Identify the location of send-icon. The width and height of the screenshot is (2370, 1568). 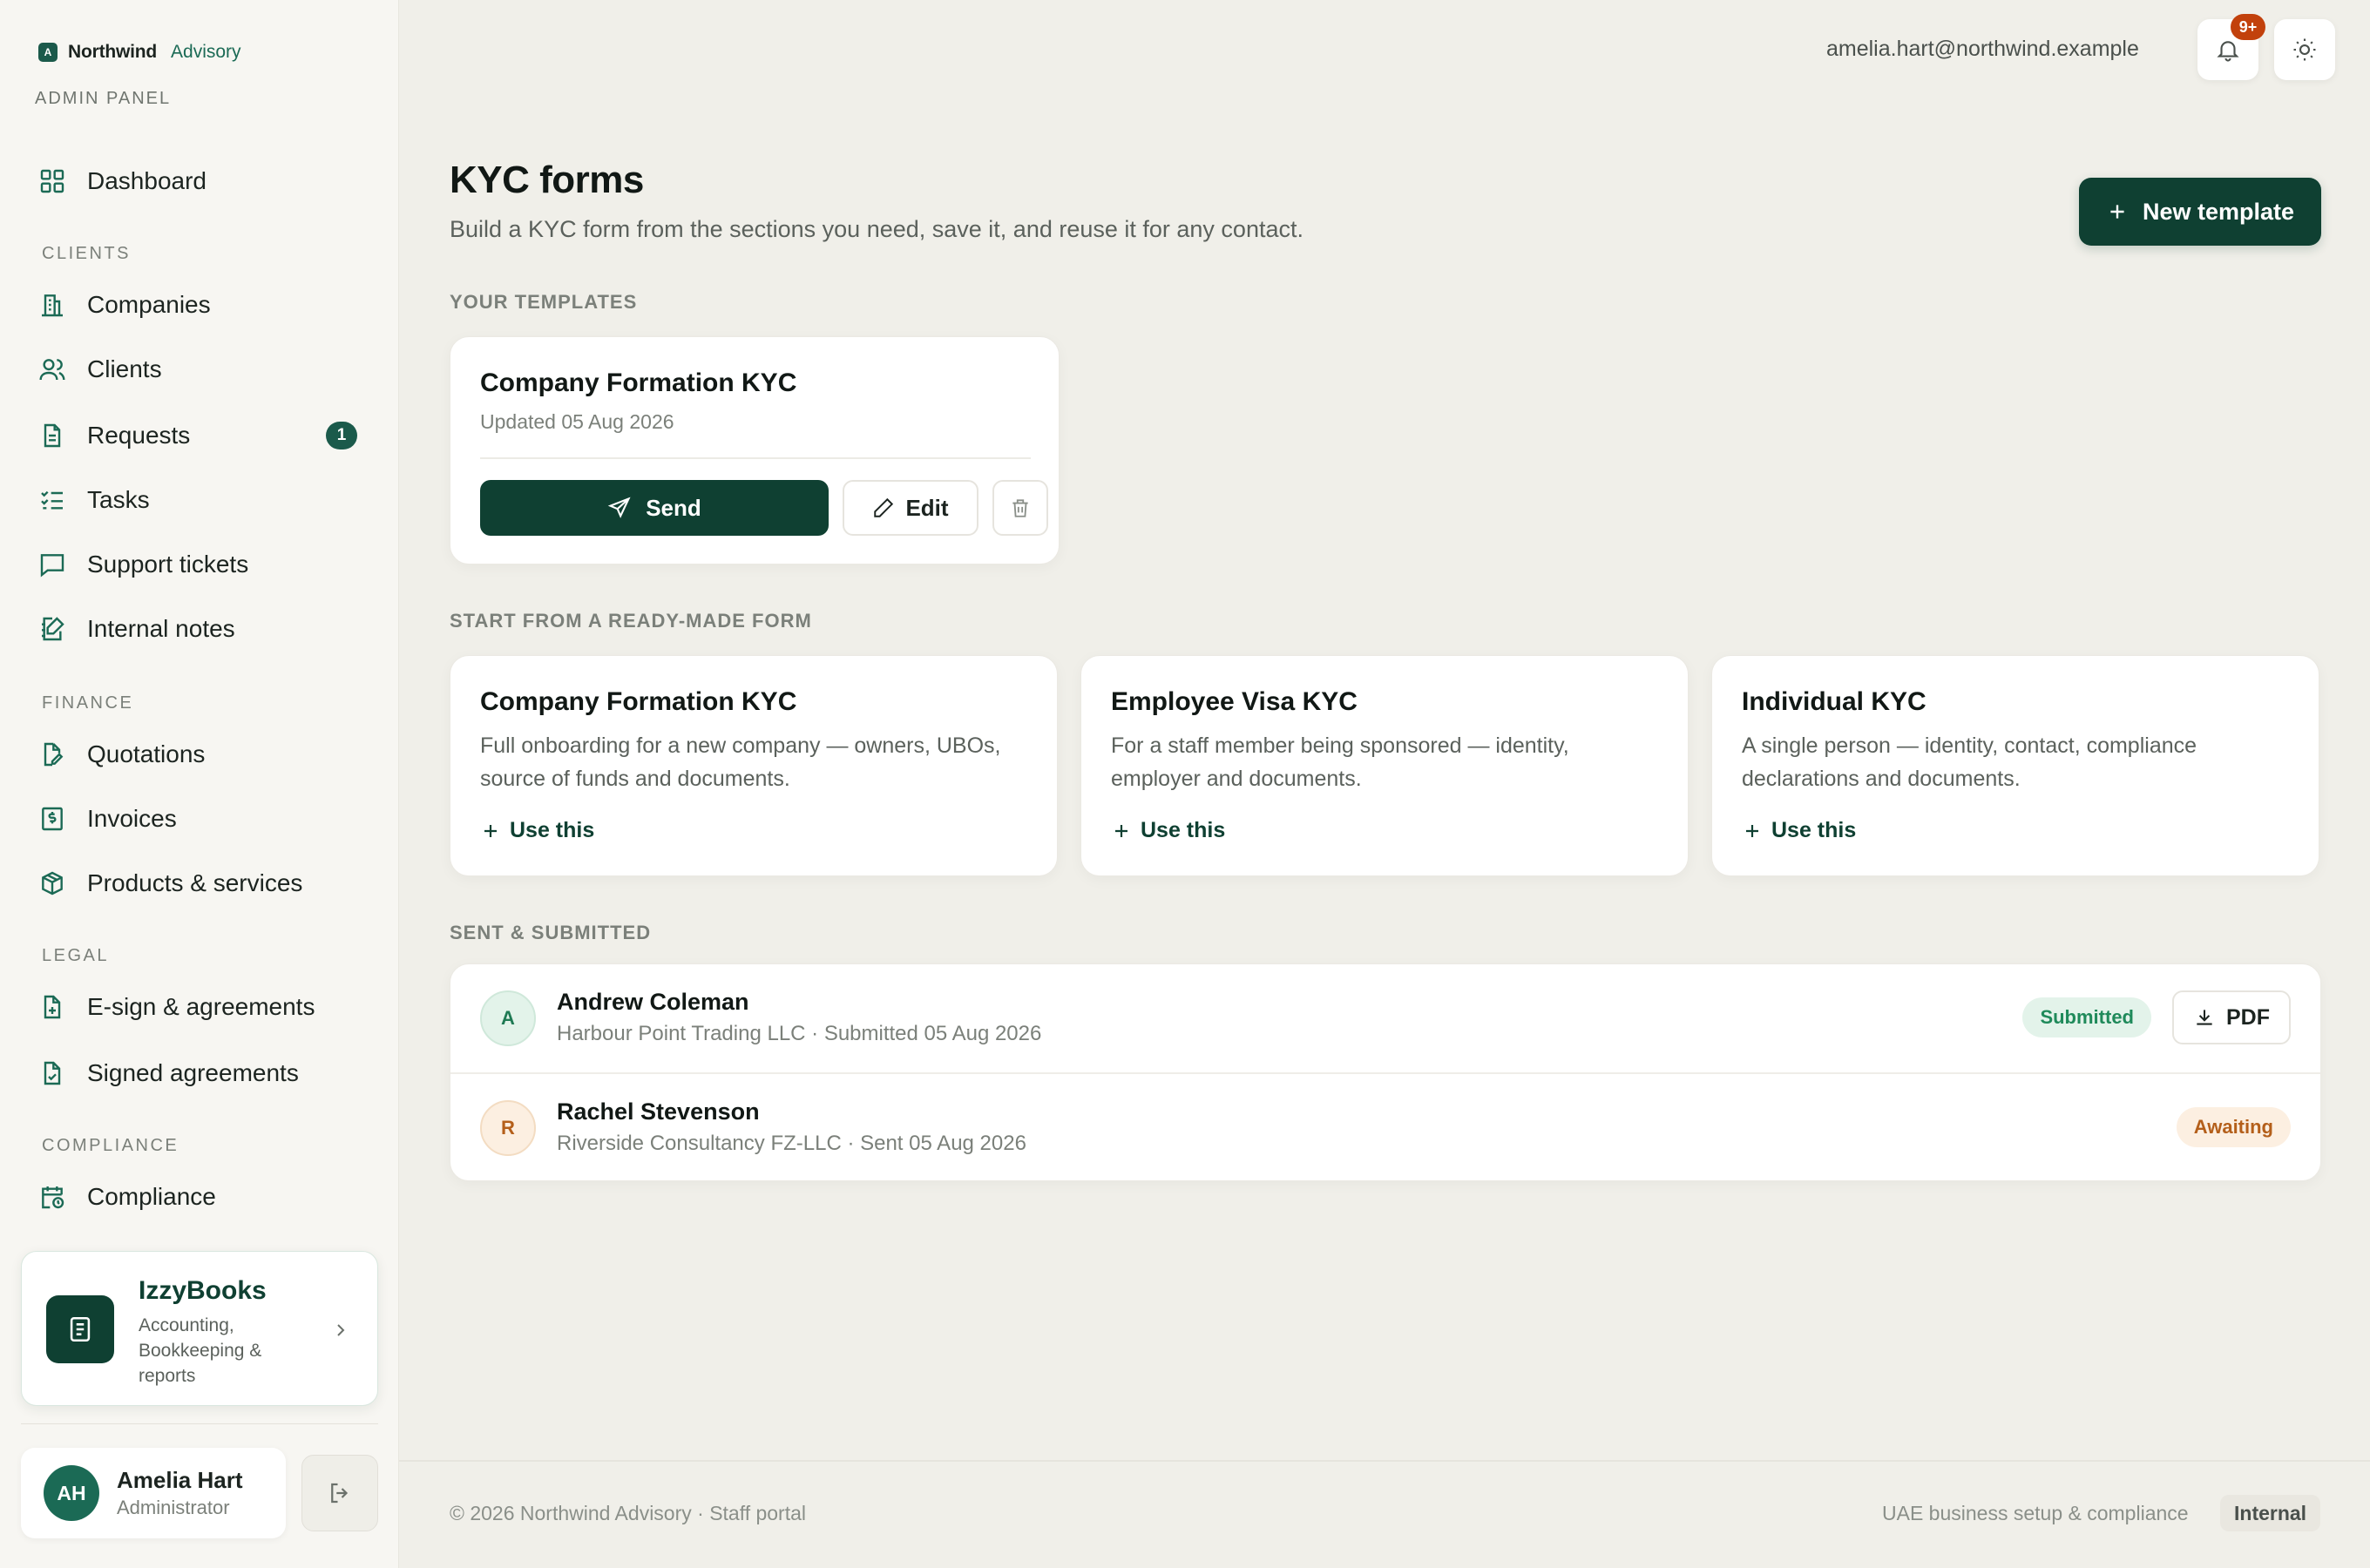
(619, 507).